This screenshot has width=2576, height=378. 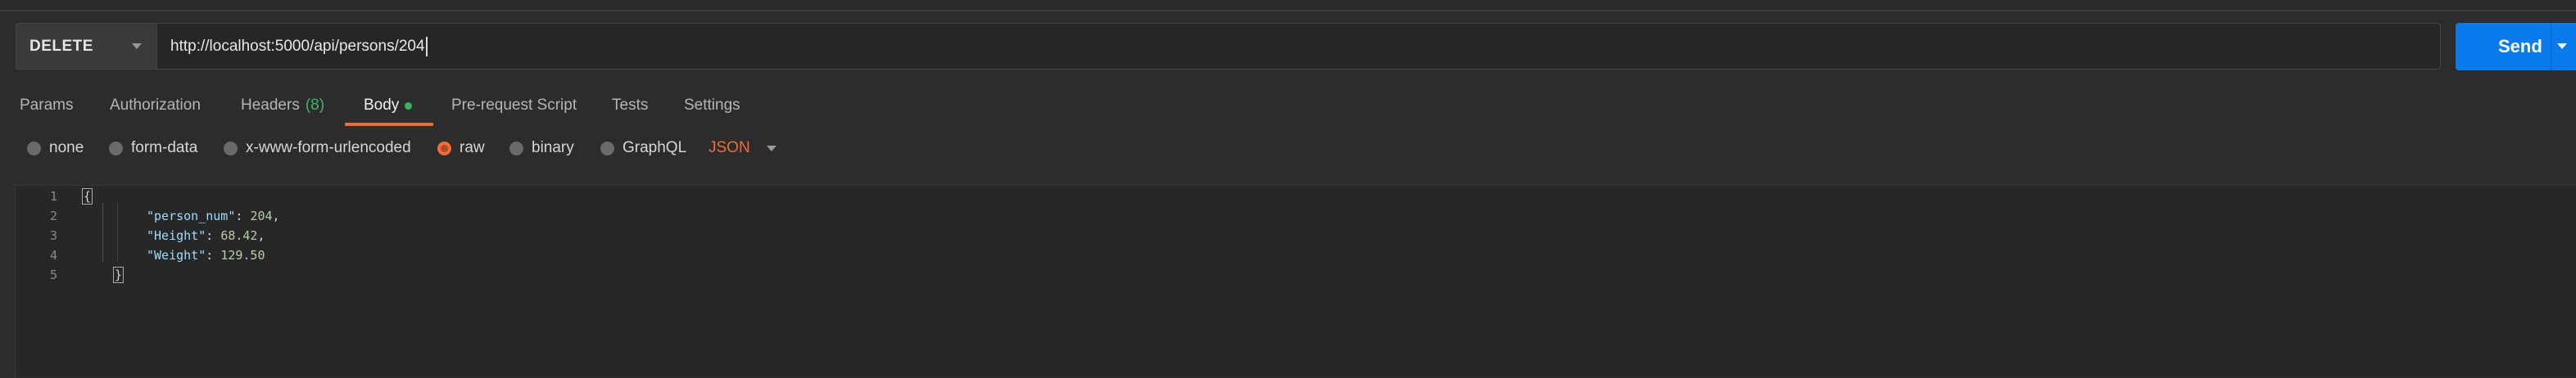 What do you see at coordinates (389, 125) in the screenshot?
I see `active-tab-indicator` at bounding box center [389, 125].